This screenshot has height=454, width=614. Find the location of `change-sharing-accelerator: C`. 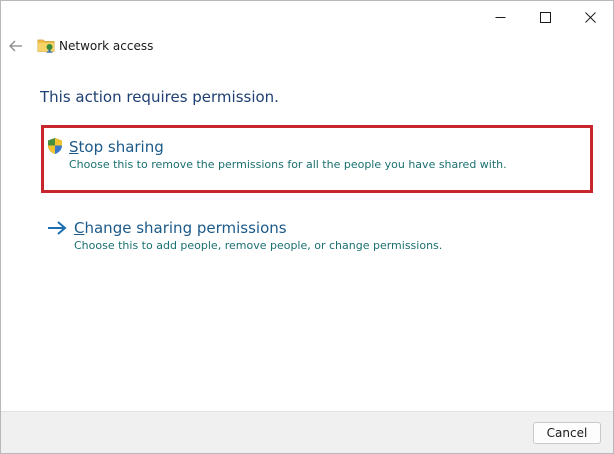

change-sharing-accelerator: C is located at coordinates (79, 228).